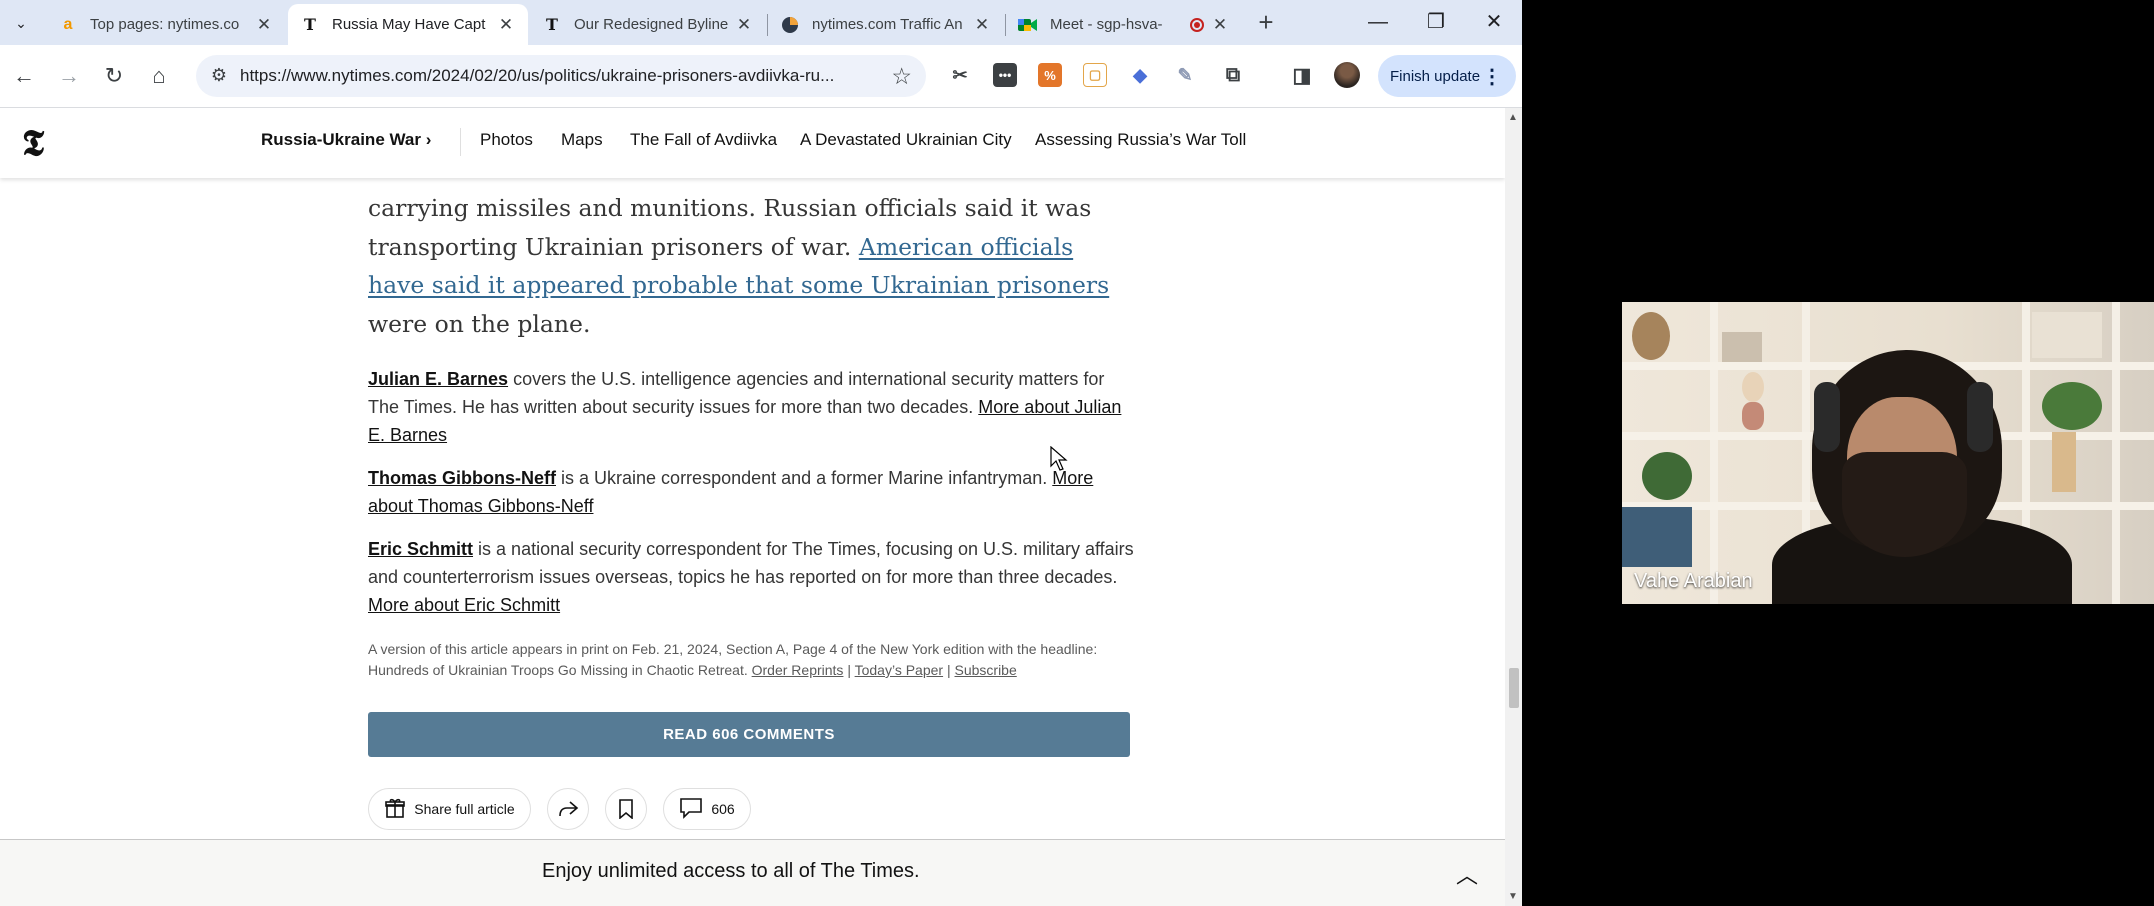 The width and height of the screenshot is (2154, 906). What do you see at coordinates (1493, 22) in the screenshot?
I see `close-window-icon: ✕` at bounding box center [1493, 22].